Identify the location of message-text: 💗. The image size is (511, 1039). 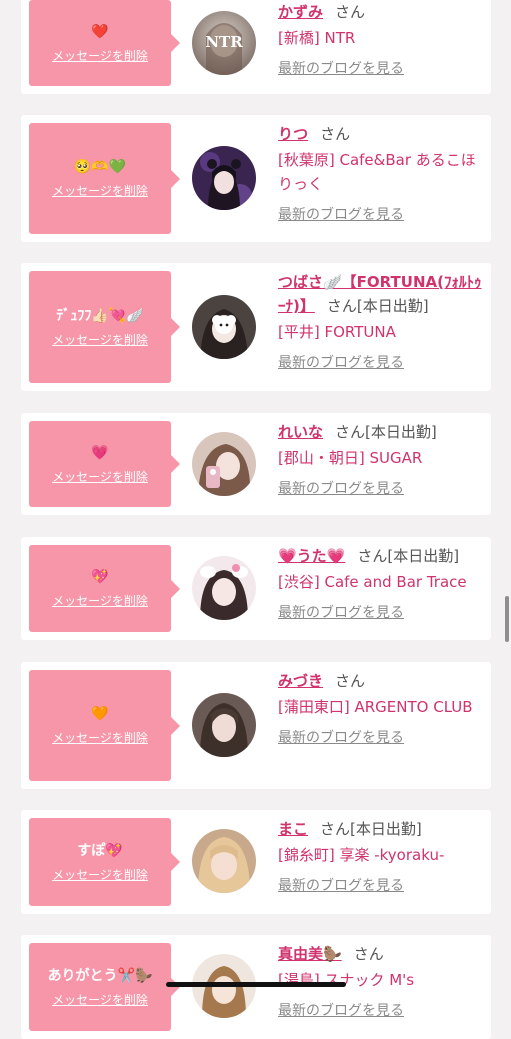
(100, 452).